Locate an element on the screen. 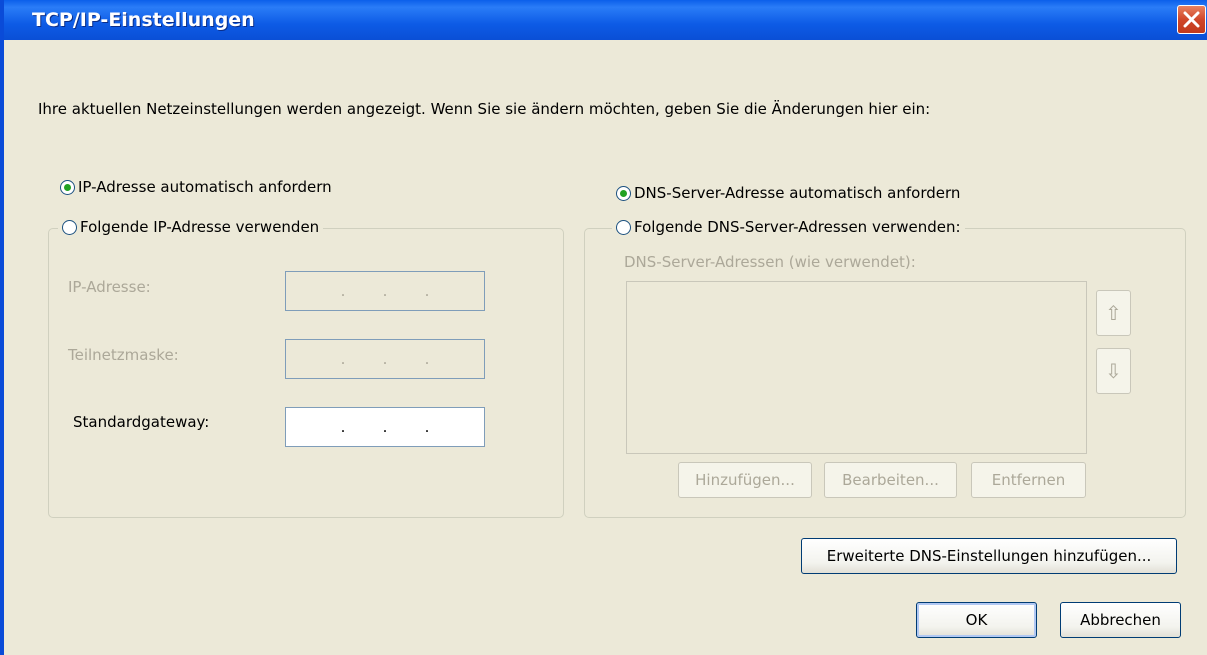 The image size is (1207, 655). ip-manual-radio: Folgende IP-Adresse verwenden is located at coordinates (191, 227).